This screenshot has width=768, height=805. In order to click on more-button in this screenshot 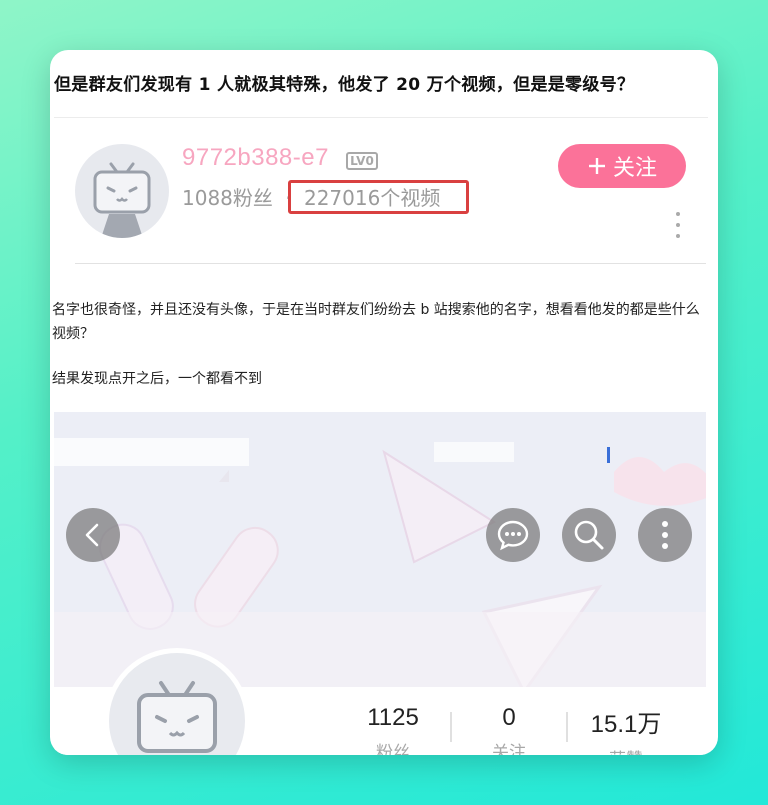, I will do `click(665, 535)`.